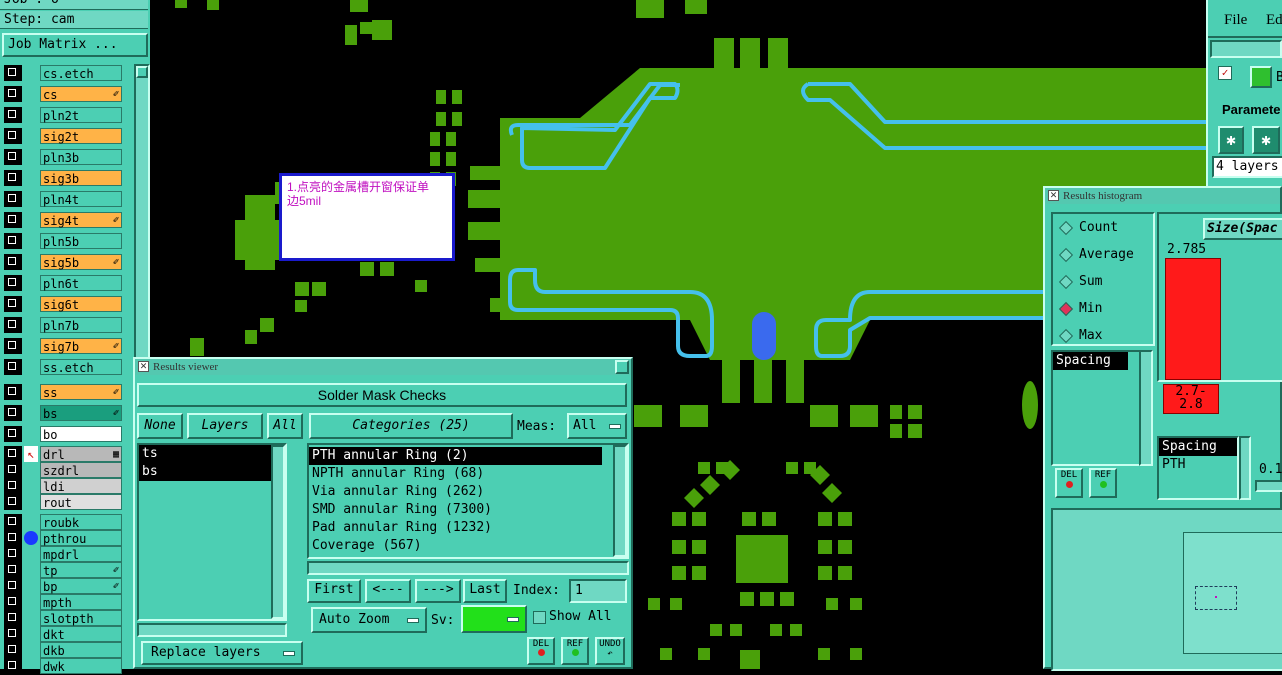  What do you see at coordinates (81, 283) in the screenshot?
I see `layer-name: pln6t` at bounding box center [81, 283].